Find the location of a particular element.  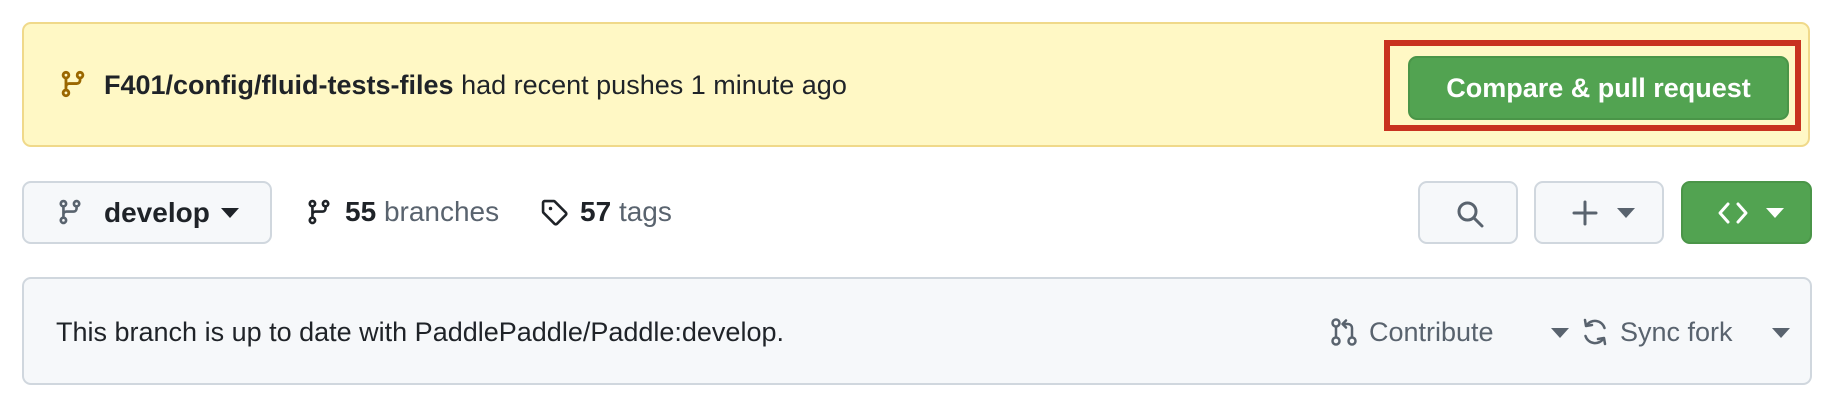

pushed-branch-link: F401/config/fluid-tests-files is located at coordinates (279, 85).